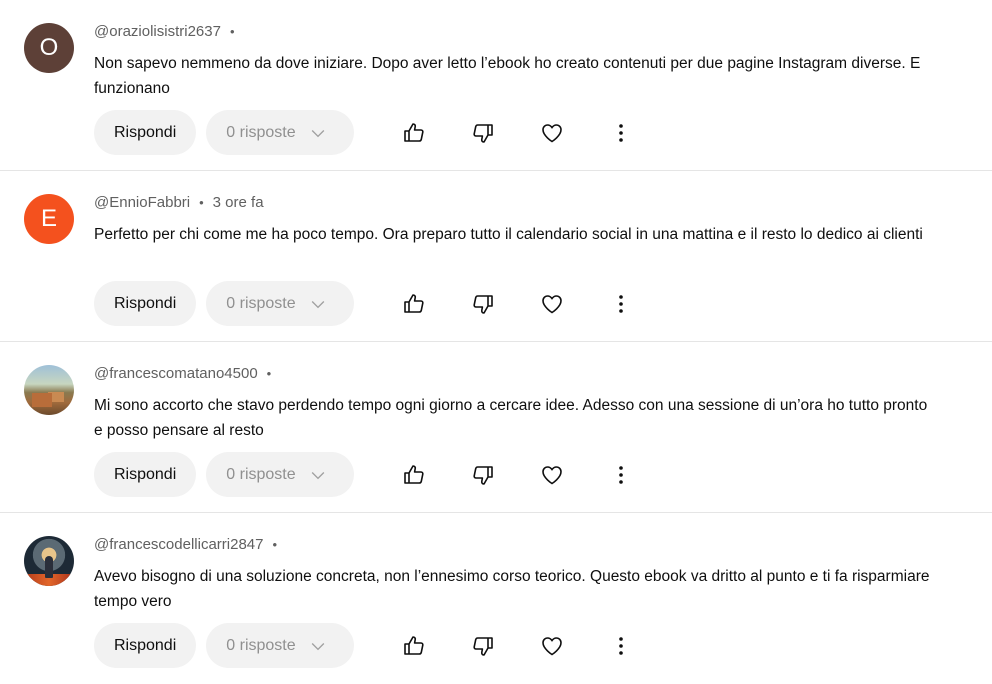 The width and height of the screenshot is (992, 684). I want to click on avatar: E, so click(49, 219).